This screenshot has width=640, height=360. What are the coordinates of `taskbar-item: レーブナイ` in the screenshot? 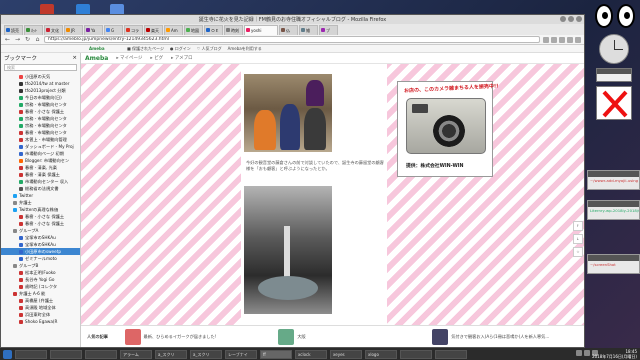 It's located at (241, 354).